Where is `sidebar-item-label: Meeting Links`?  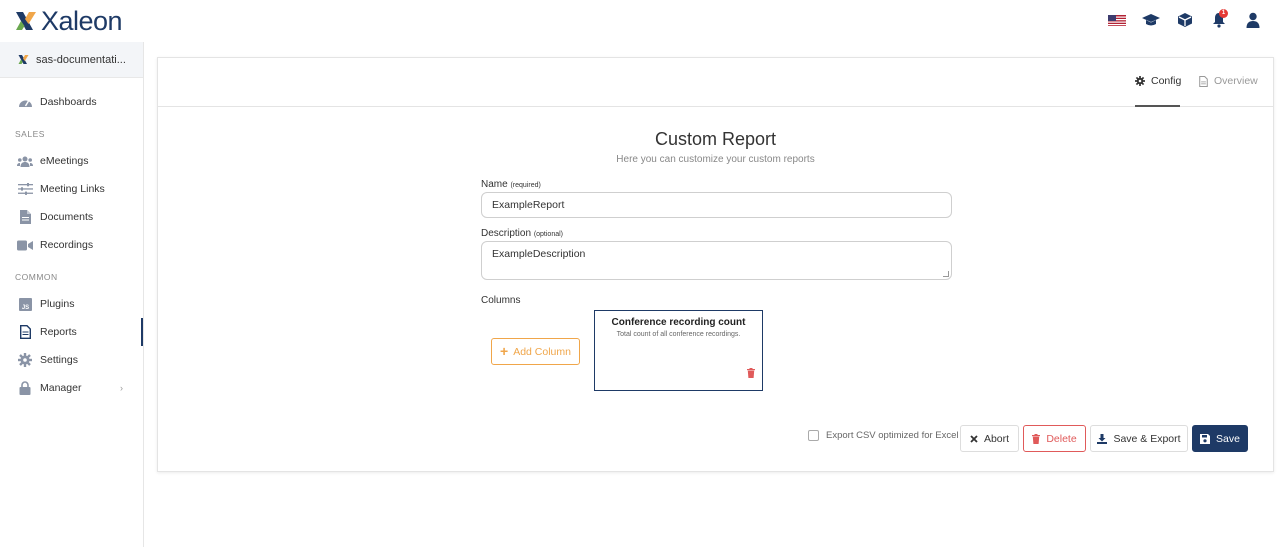
sidebar-item-label: Meeting Links is located at coordinates (72, 189).